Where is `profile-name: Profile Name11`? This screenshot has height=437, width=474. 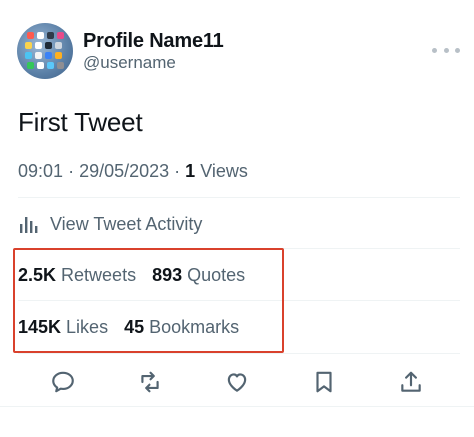
profile-name: Profile Name11 is located at coordinates (153, 41).